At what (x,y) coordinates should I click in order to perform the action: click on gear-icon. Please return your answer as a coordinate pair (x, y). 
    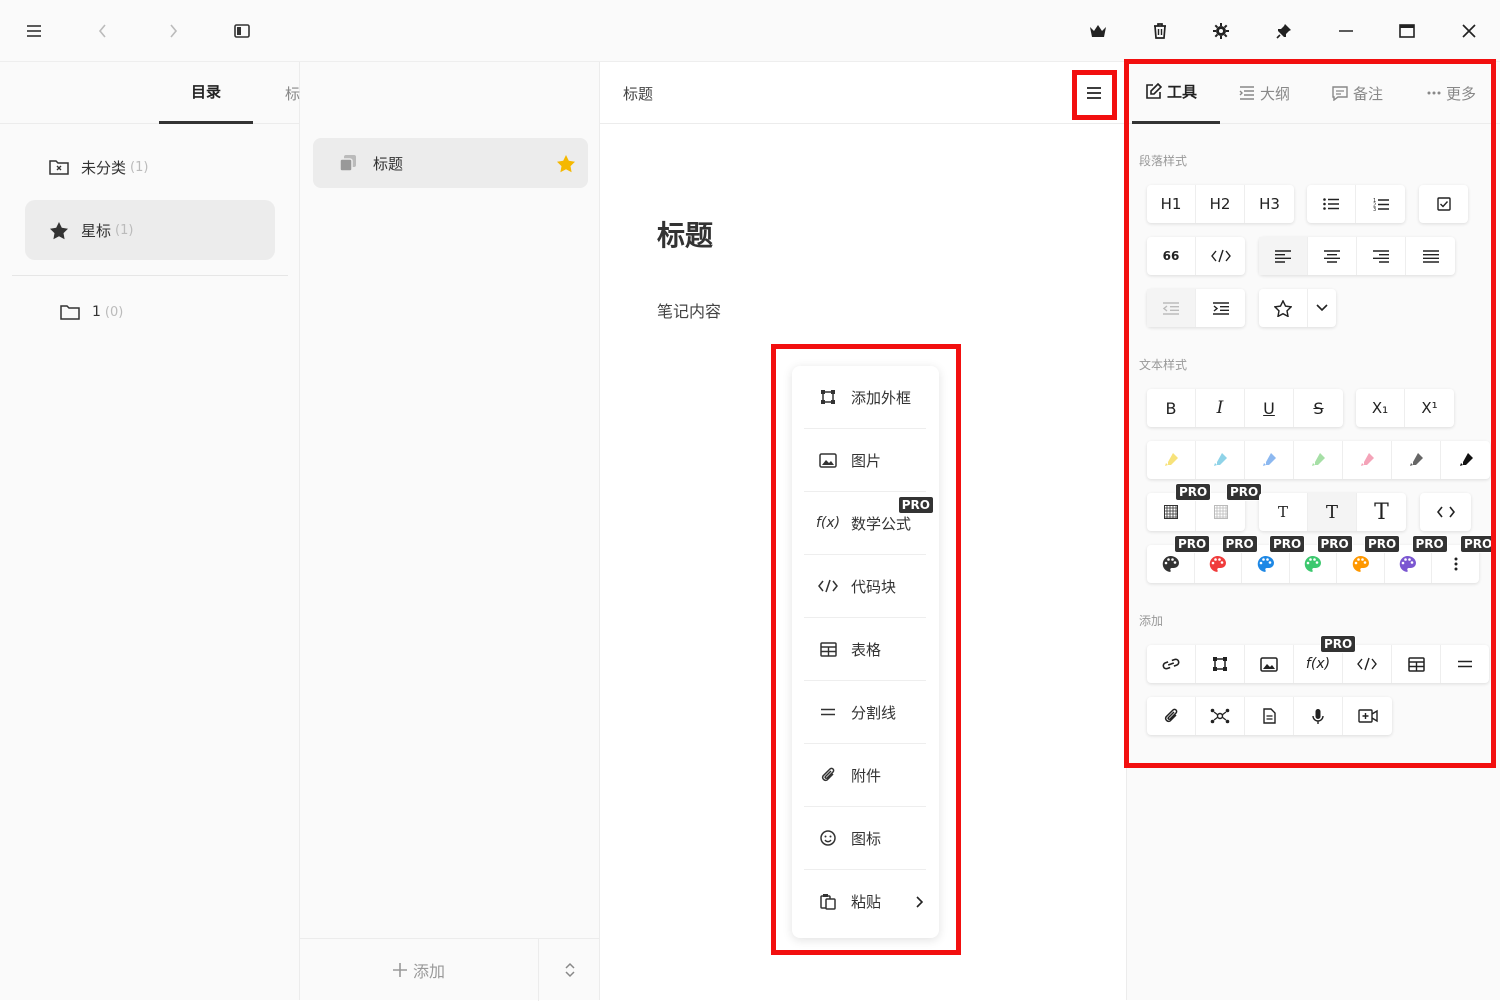
    Looking at the image, I should click on (1221, 31).